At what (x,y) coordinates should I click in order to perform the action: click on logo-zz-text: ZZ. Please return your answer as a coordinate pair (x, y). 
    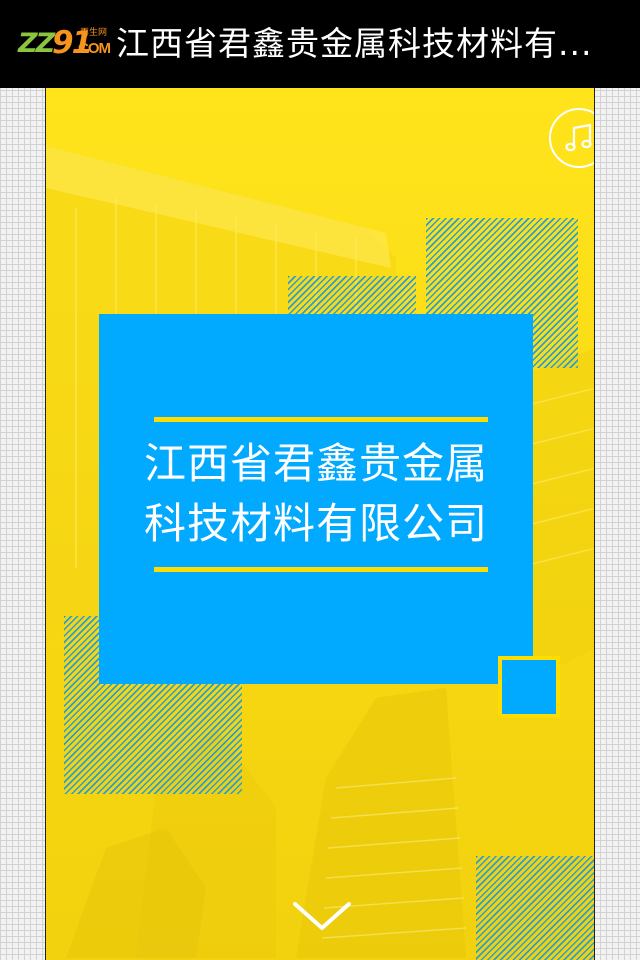
    Looking at the image, I should click on (36, 43).